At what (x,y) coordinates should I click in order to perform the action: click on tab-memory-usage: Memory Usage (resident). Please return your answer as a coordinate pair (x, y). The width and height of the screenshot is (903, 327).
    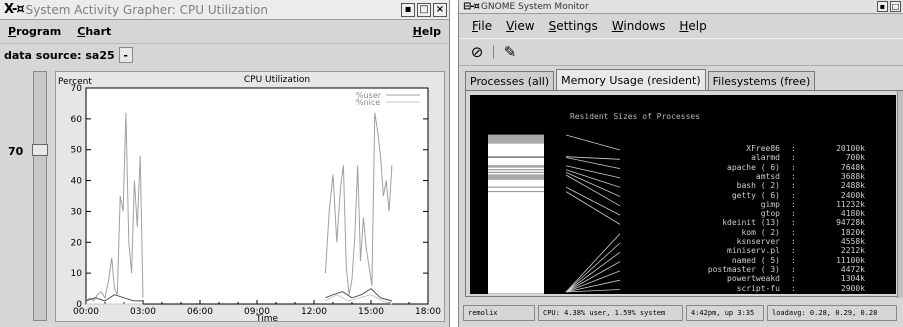
    Looking at the image, I should click on (631, 79).